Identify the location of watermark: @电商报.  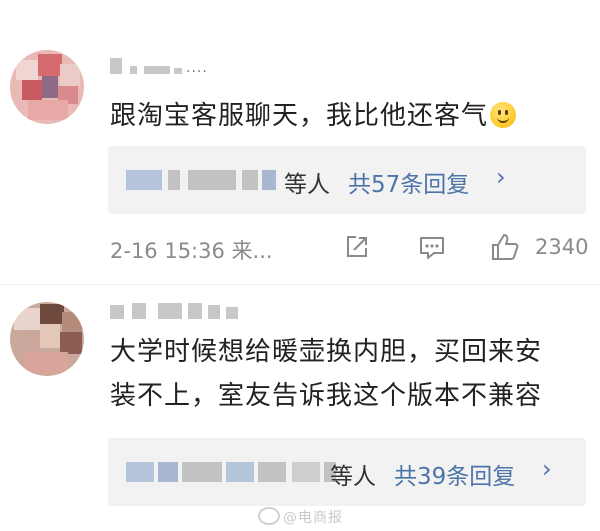
(300, 517).